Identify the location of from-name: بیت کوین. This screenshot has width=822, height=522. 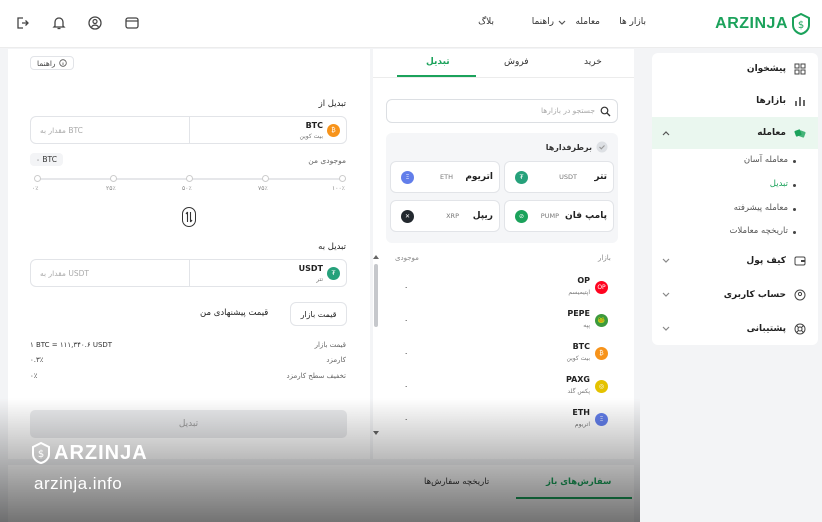
(311, 136).